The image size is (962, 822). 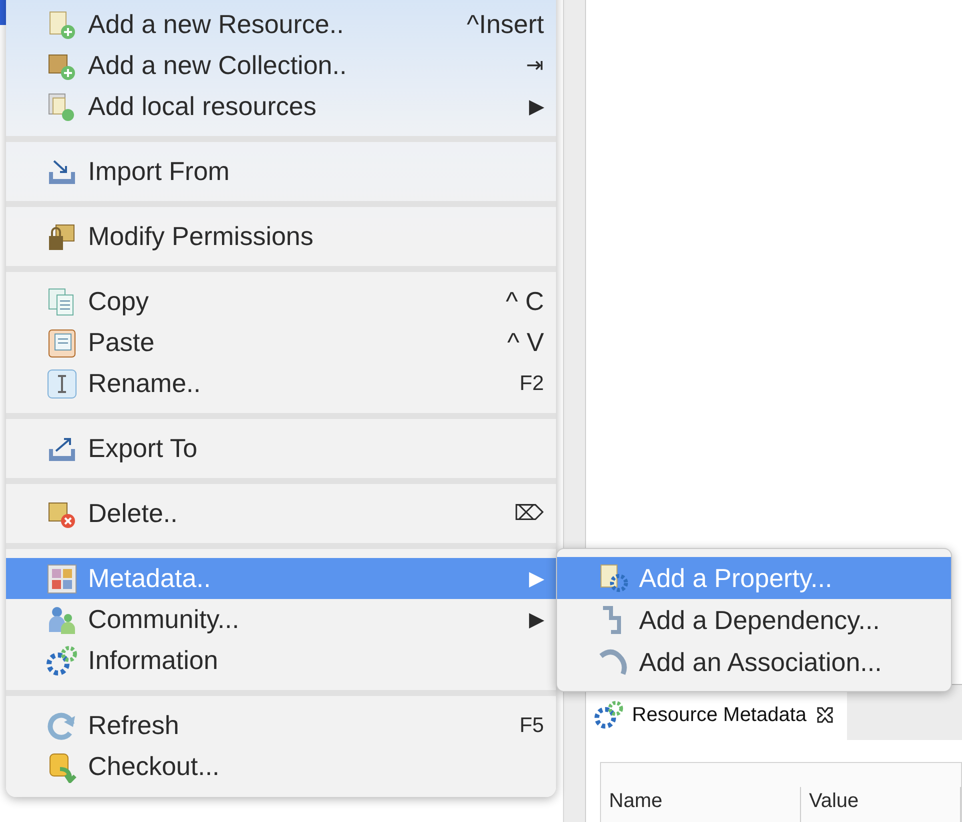 I want to click on shortcut-label: ^Insert, so click(x=505, y=24).